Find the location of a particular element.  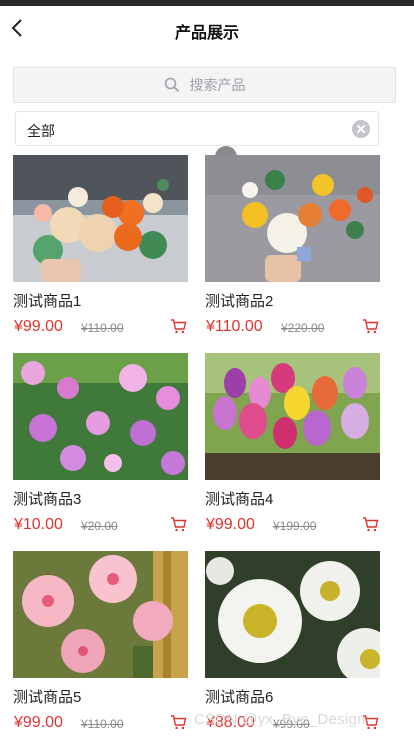

product-card: 测试商品1 ¥99.00 ¥110.00 is located at coordinates (100, 254).